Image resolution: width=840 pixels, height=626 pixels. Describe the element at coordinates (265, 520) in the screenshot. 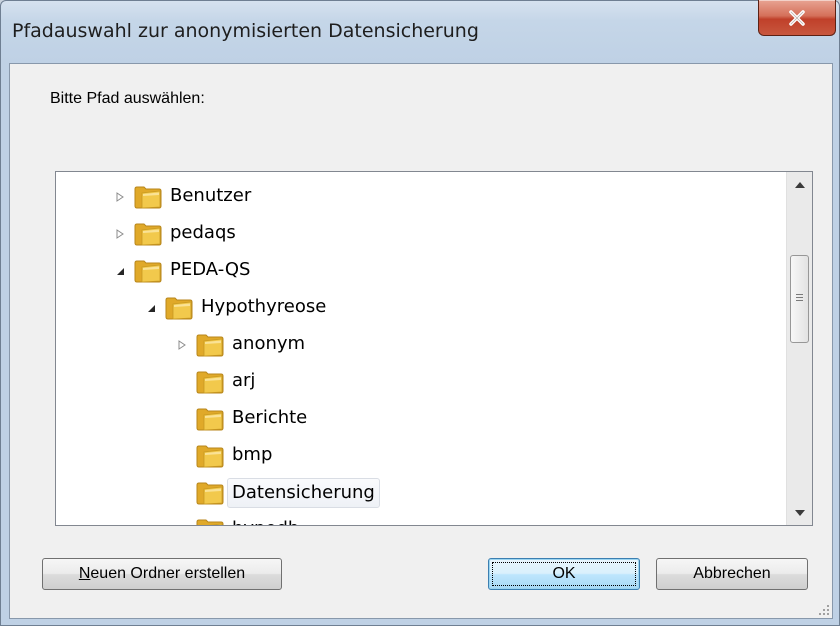

I see `tree-item-label: hypodb` at that location.